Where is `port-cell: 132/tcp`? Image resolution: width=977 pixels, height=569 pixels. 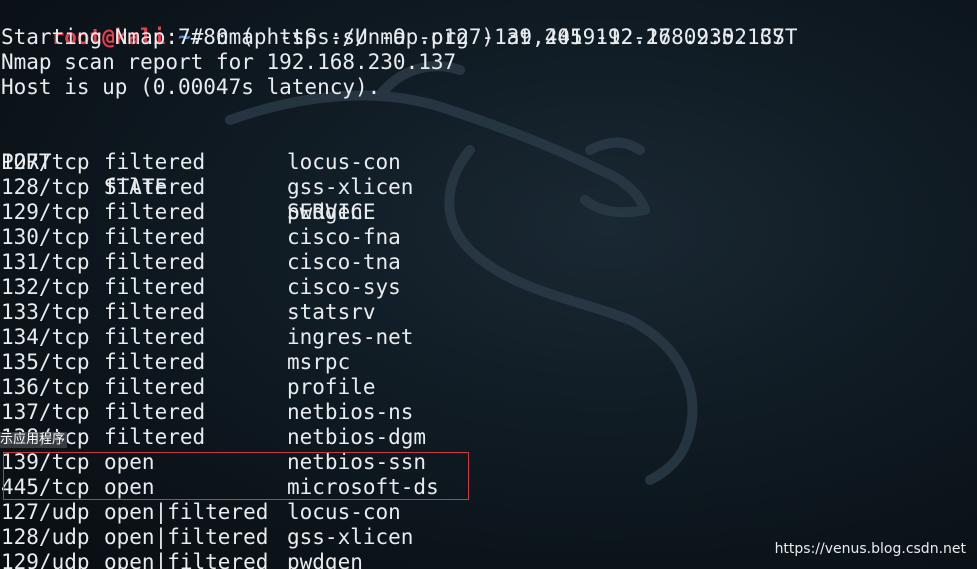 port-cell: 132/tcp is located at coordinates (45, 287).